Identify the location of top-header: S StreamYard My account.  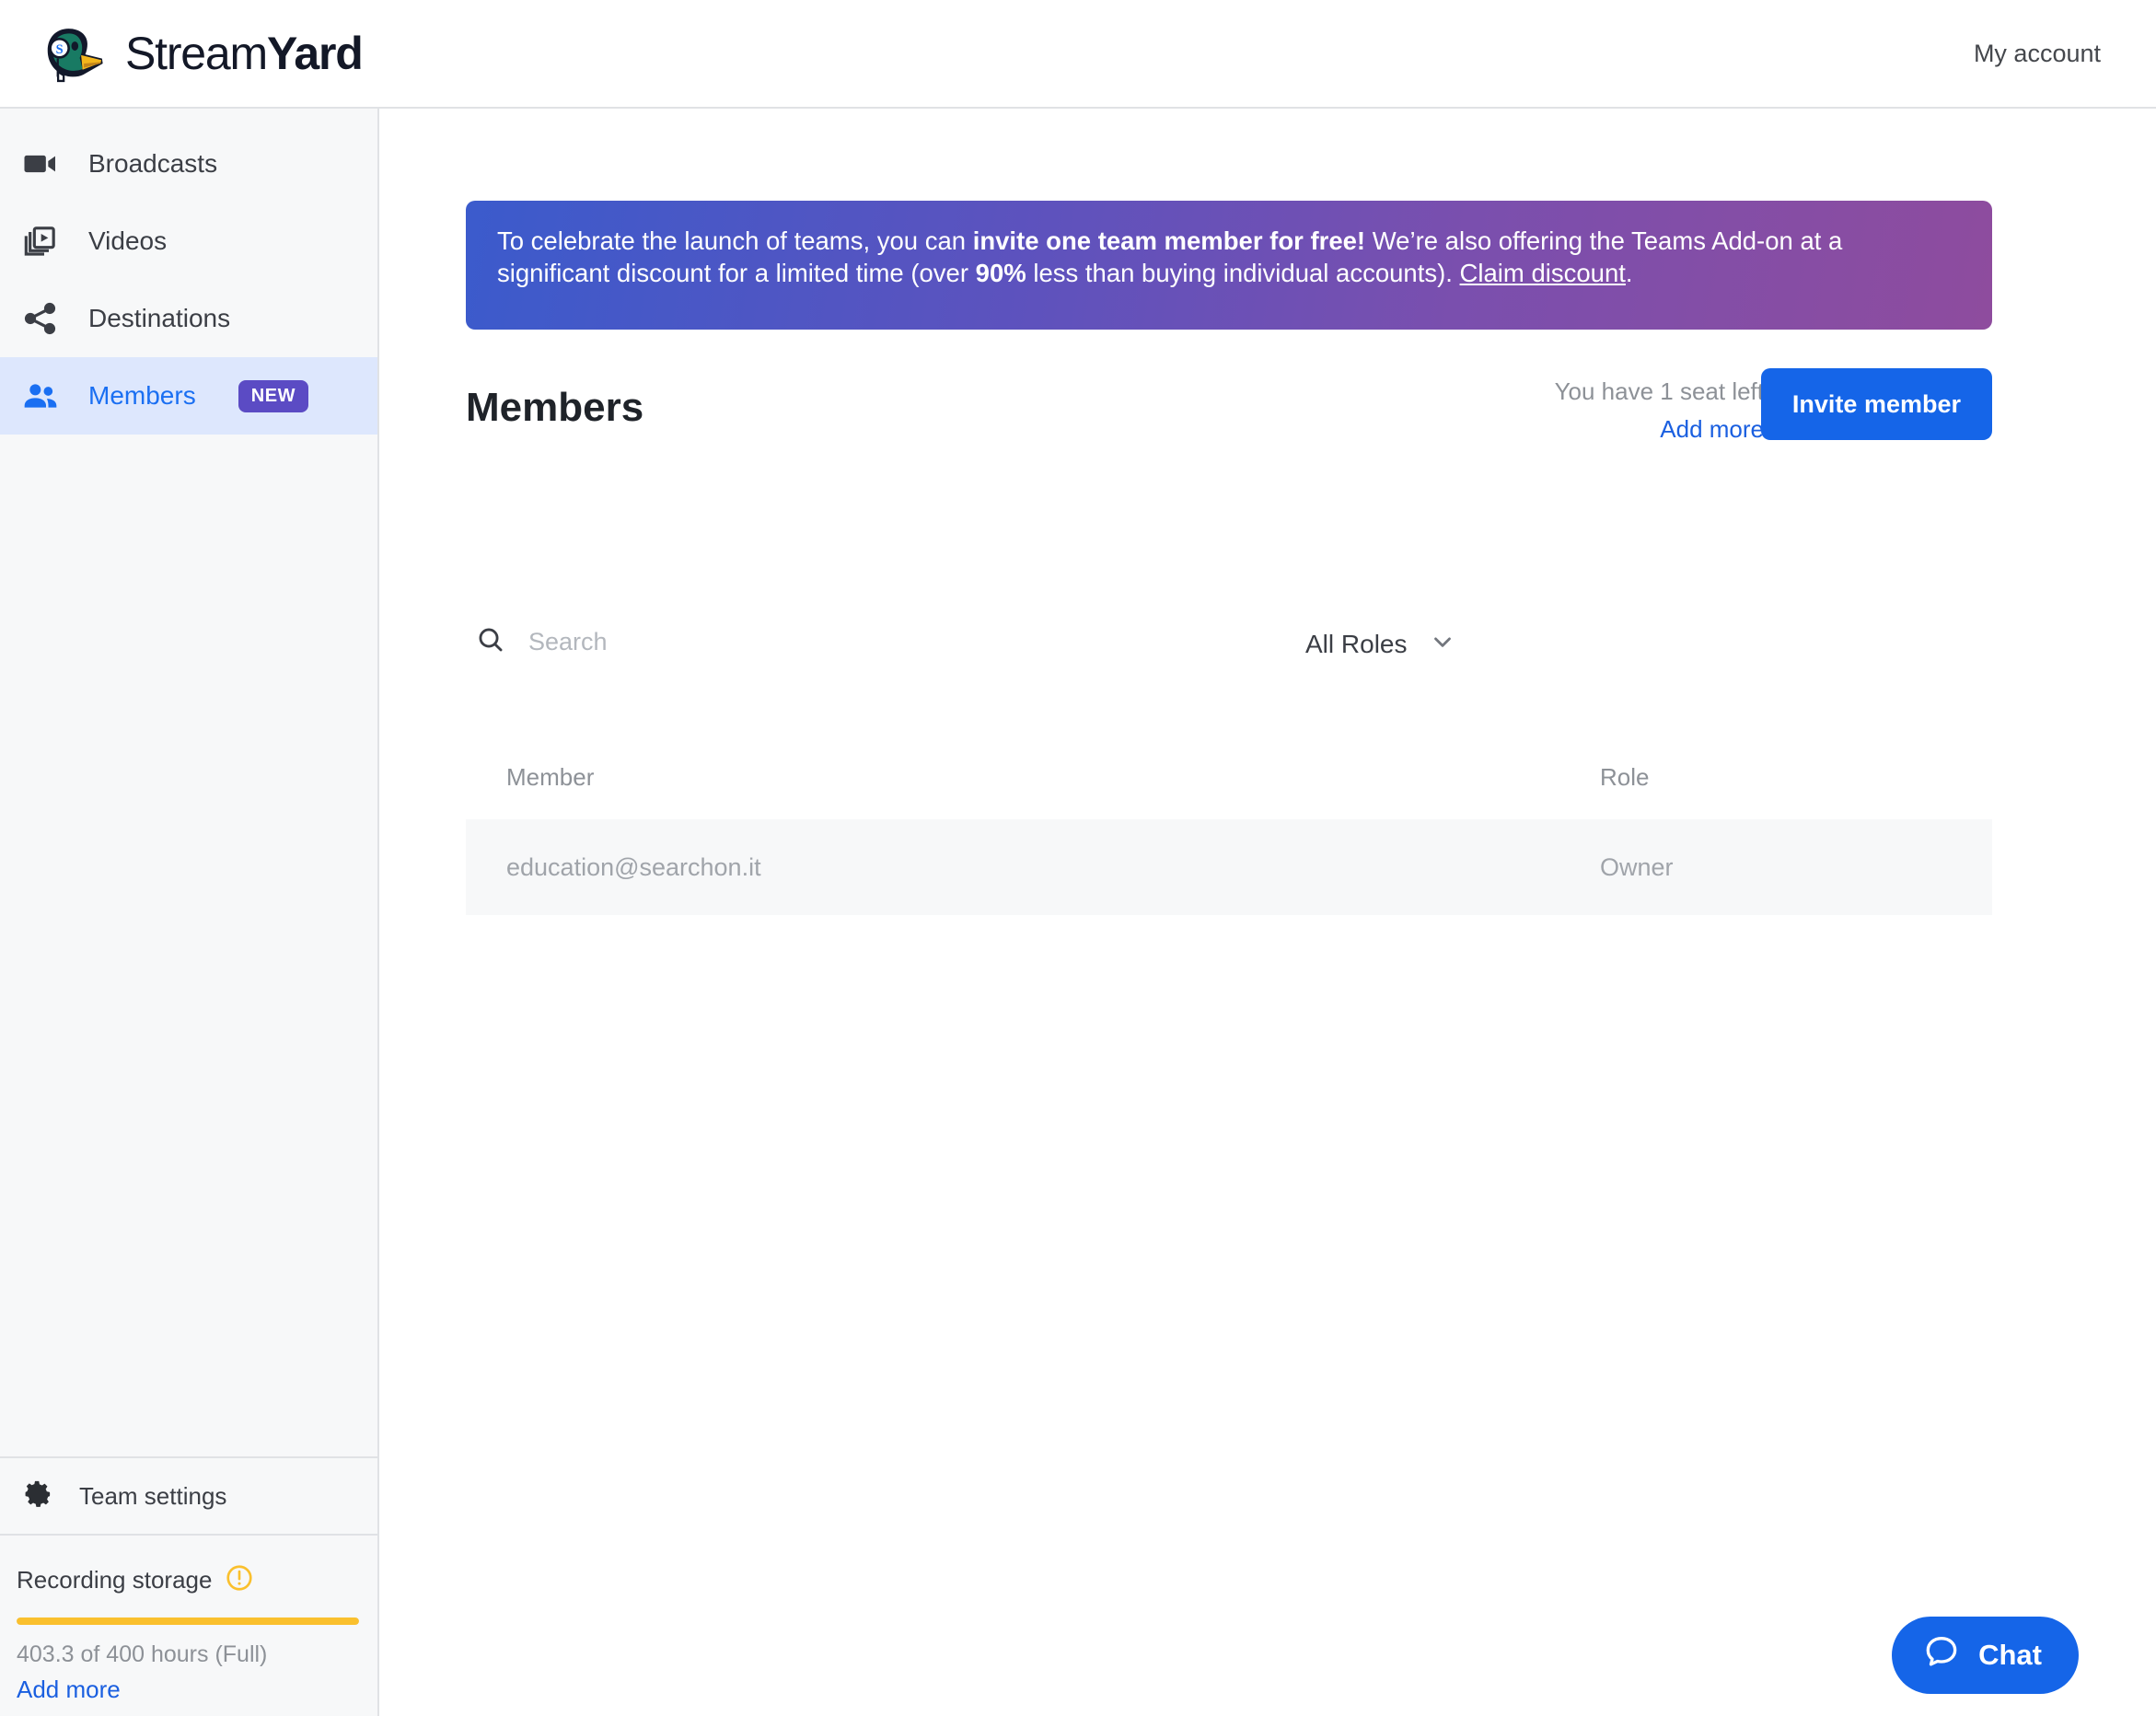
(1078, 54).